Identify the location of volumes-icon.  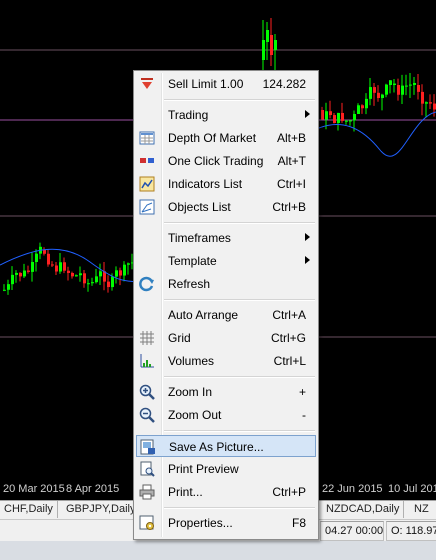
(147, 361).